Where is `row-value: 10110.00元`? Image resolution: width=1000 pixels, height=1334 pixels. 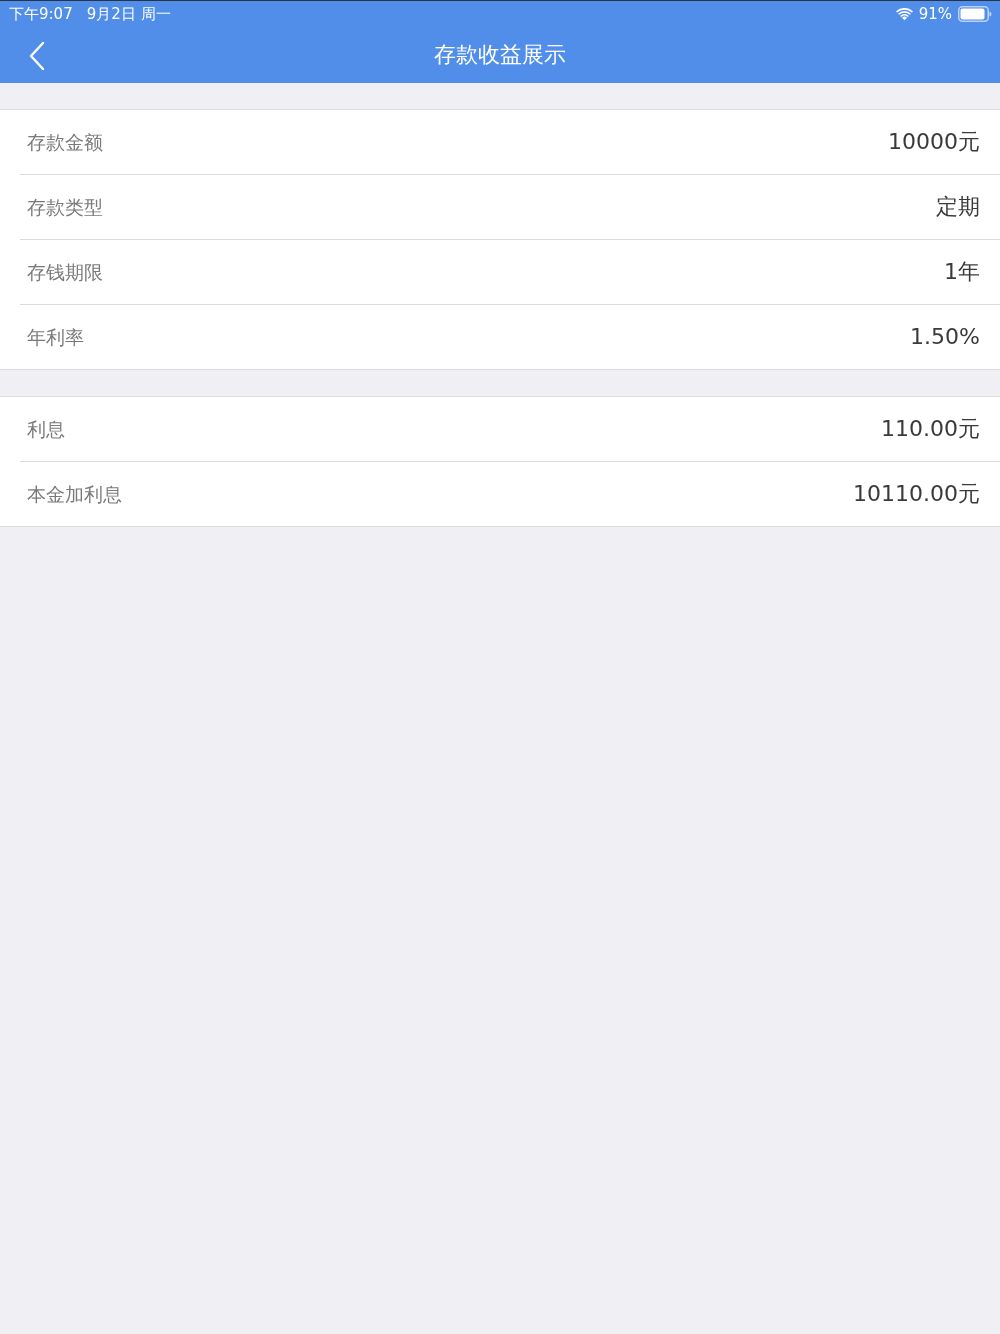
row-value: 10110.00元 is located at coordinates (916, 494).